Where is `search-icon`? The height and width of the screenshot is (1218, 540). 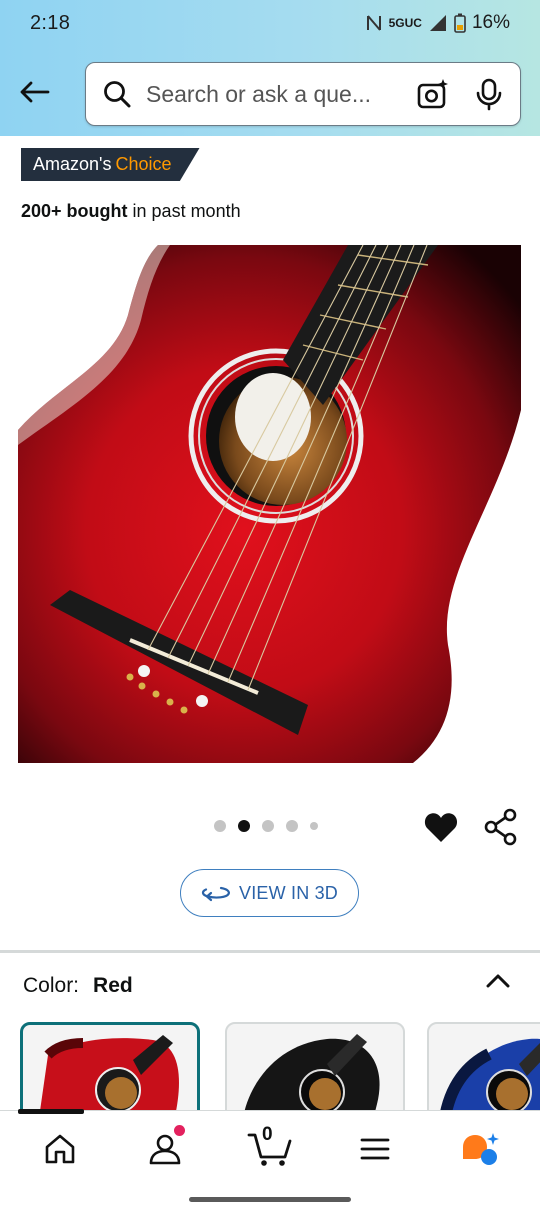 search-icon is located at coordinates (117, 94).